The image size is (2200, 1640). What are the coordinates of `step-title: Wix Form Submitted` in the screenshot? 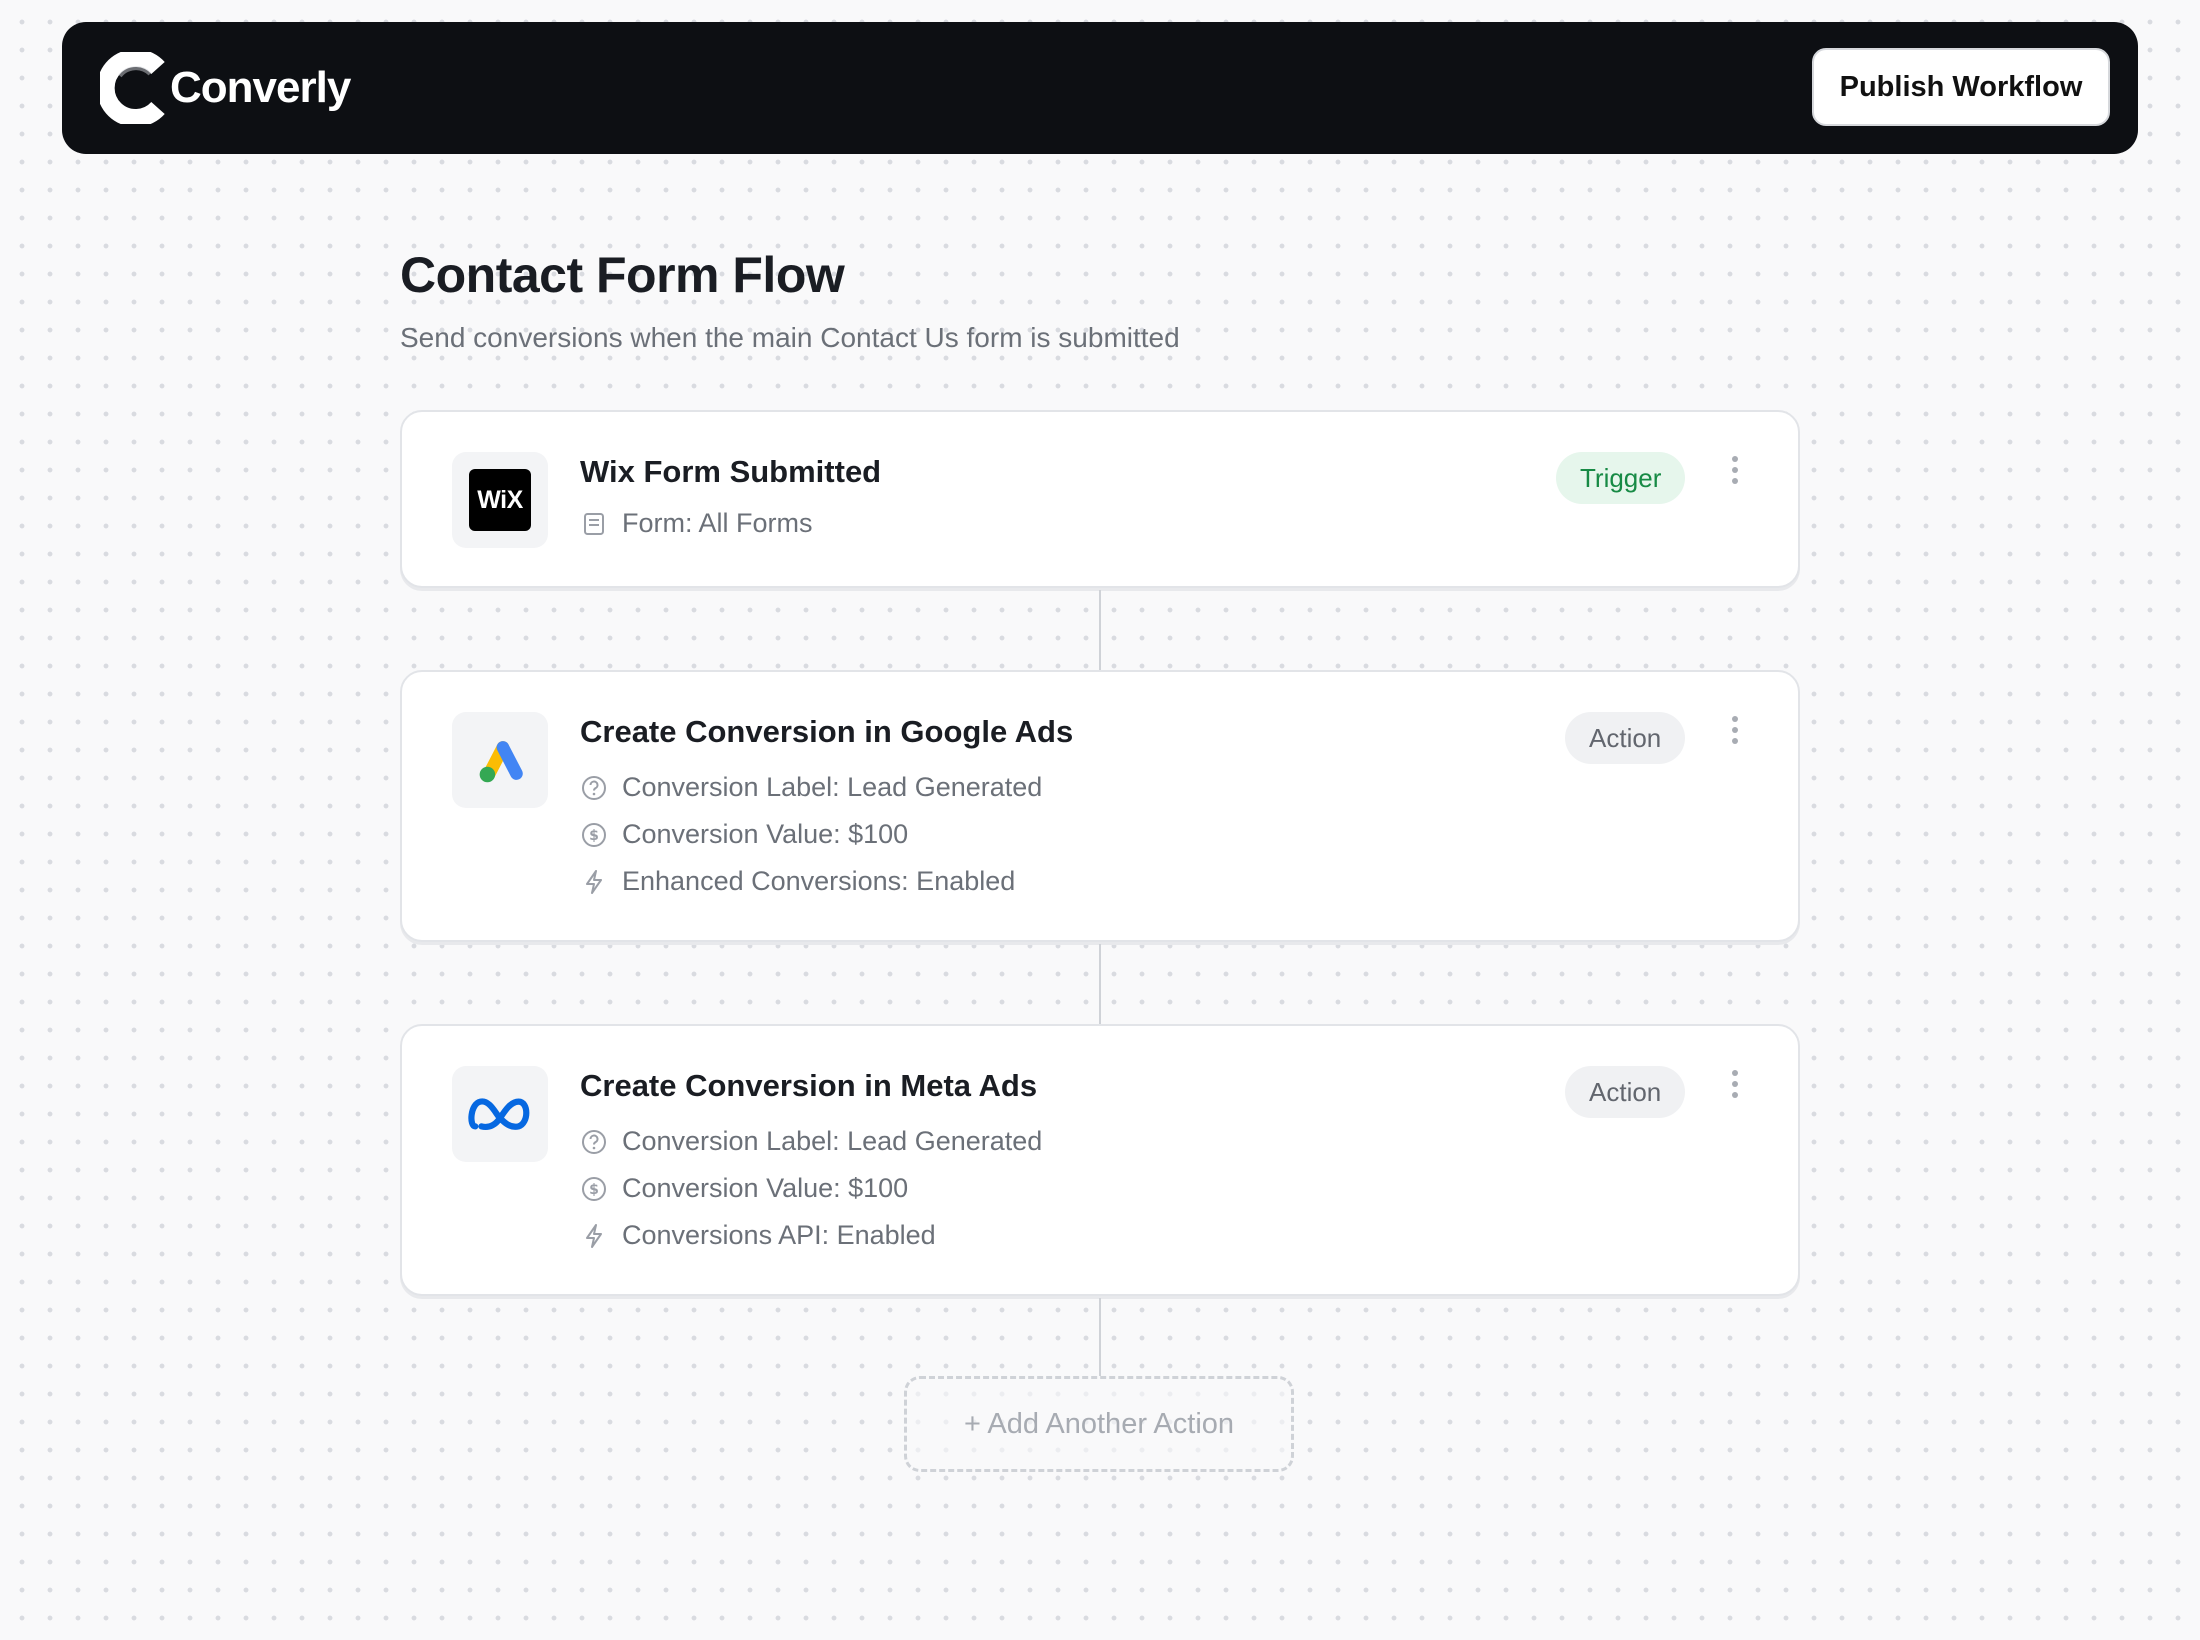 It's located at (731, 471).